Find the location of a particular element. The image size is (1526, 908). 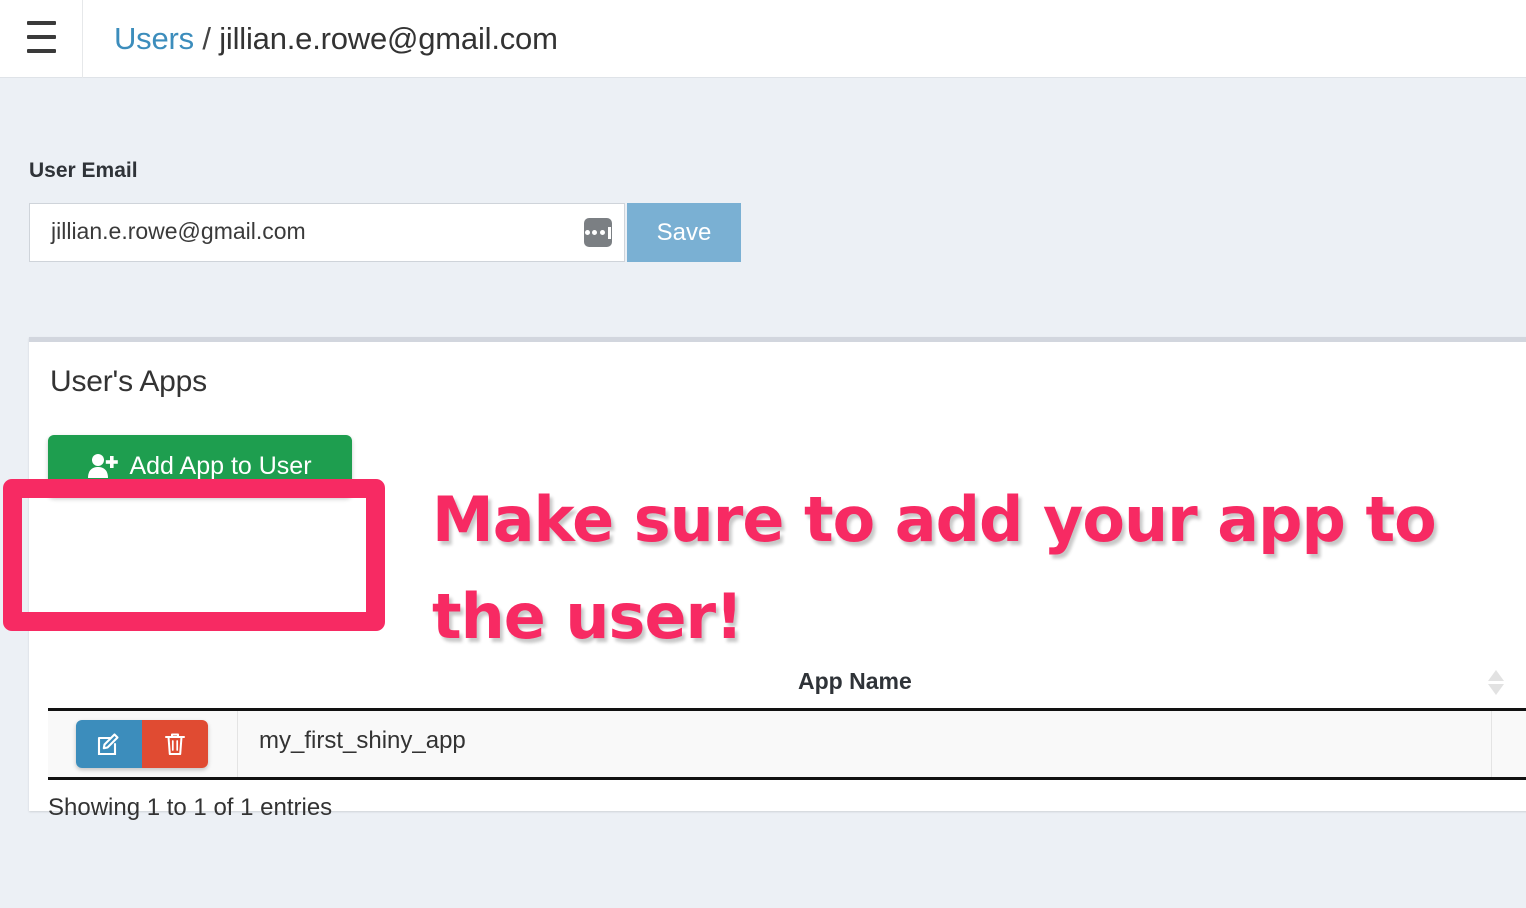

hamburger-icon is located at coordinates (41, 37).